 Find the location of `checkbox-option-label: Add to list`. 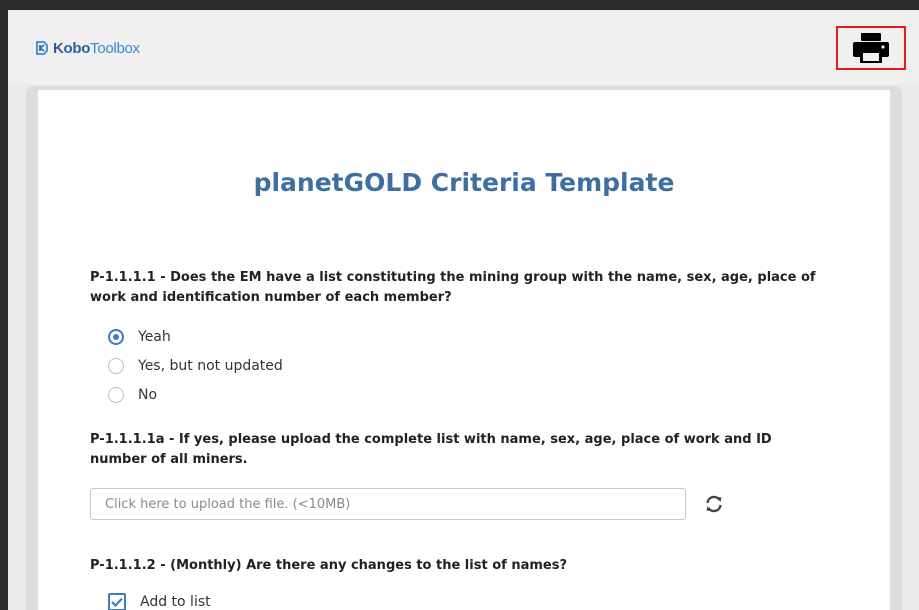

checkbox-option-label: Add to list is located at coordinates (175, 602).